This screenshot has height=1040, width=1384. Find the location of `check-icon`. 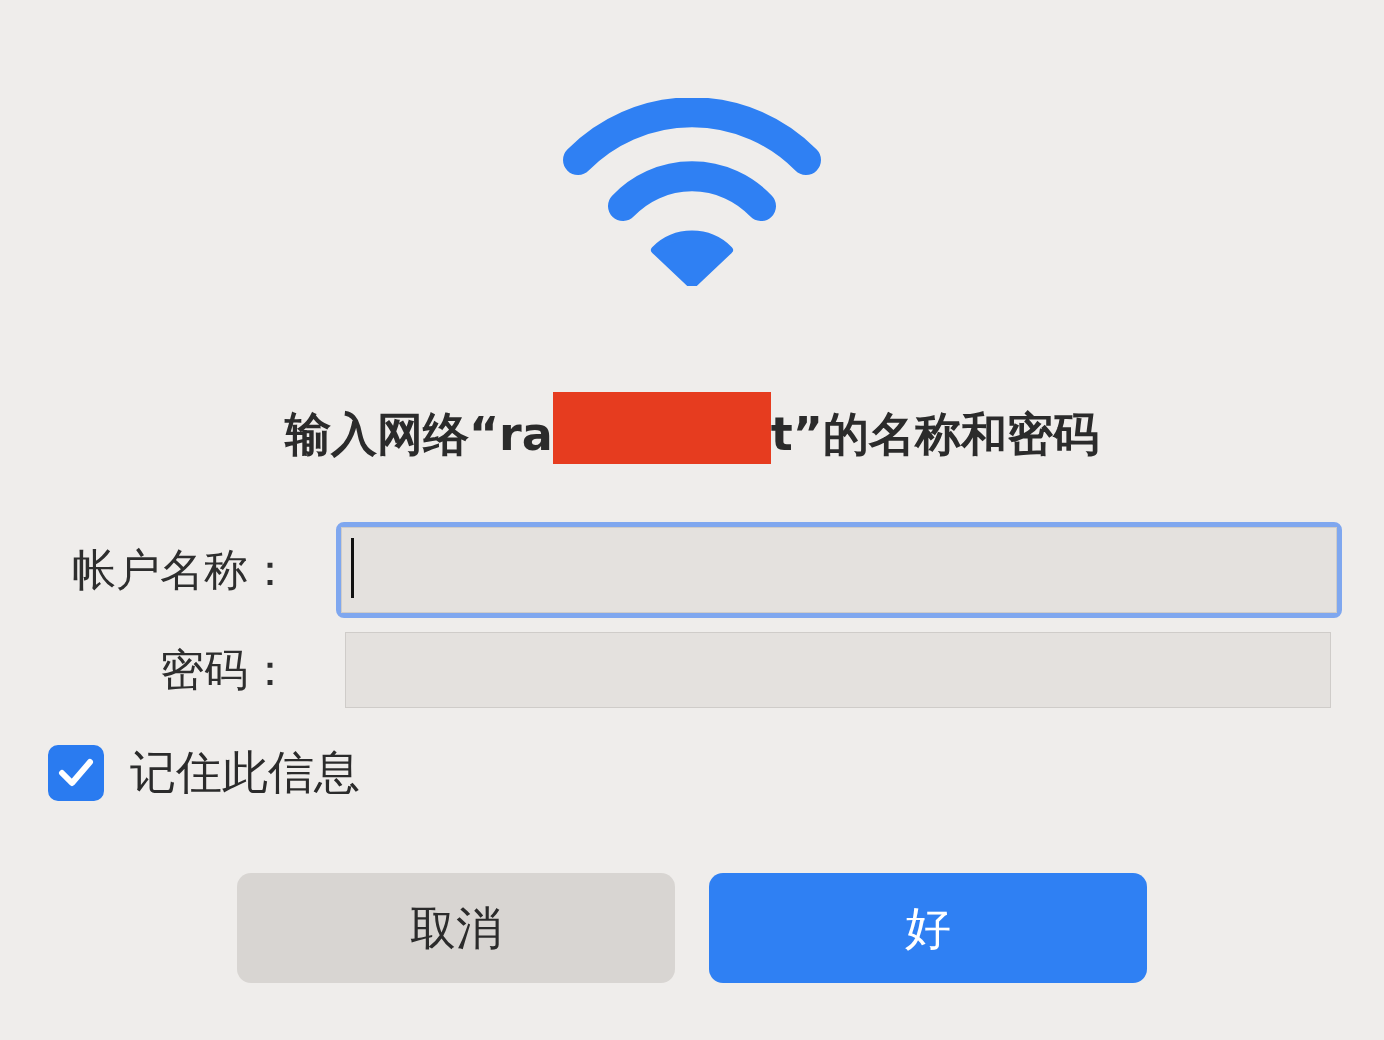

check-icon is located at coordinates (76, 772).